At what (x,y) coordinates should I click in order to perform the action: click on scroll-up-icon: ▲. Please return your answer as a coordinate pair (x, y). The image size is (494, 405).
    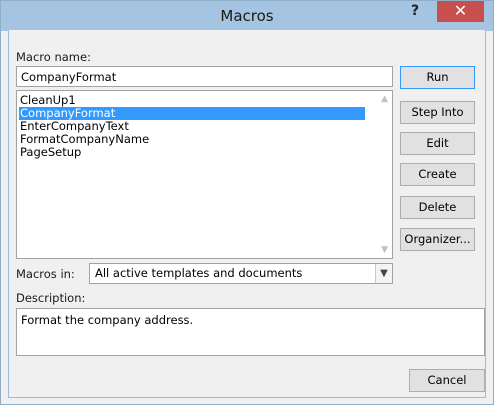
    Looking at the image, I should click on (384, 99).